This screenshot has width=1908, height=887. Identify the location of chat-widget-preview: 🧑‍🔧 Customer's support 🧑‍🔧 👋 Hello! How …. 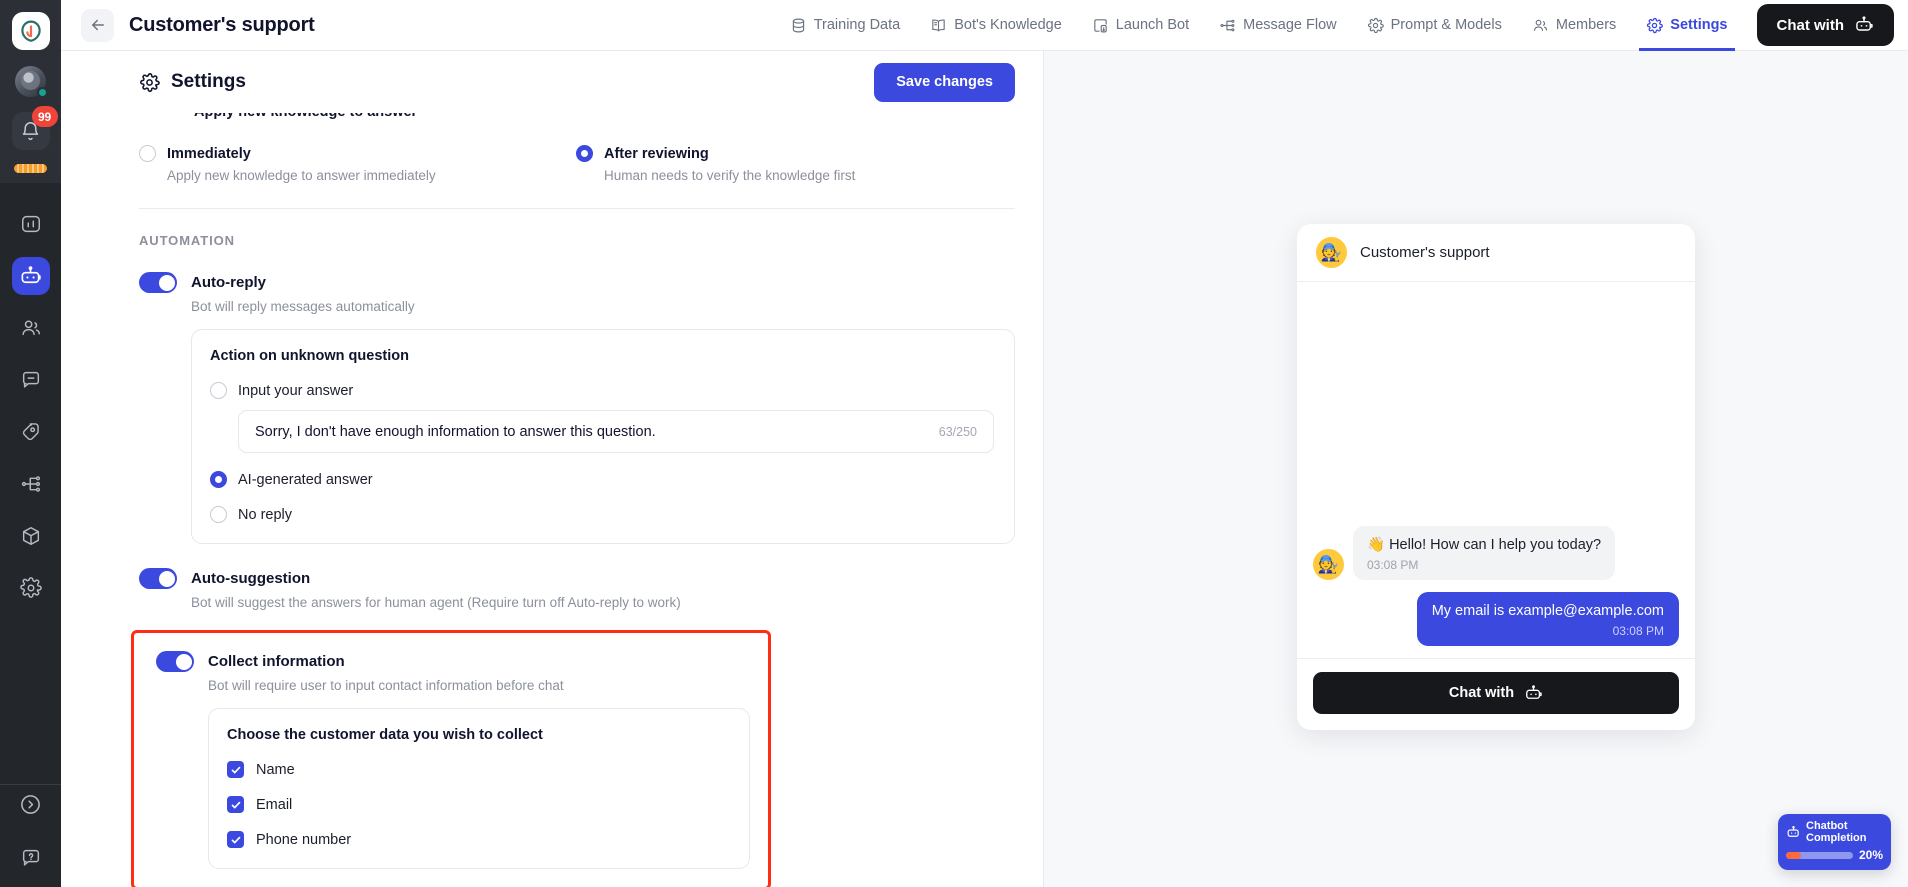
(1496, 477).